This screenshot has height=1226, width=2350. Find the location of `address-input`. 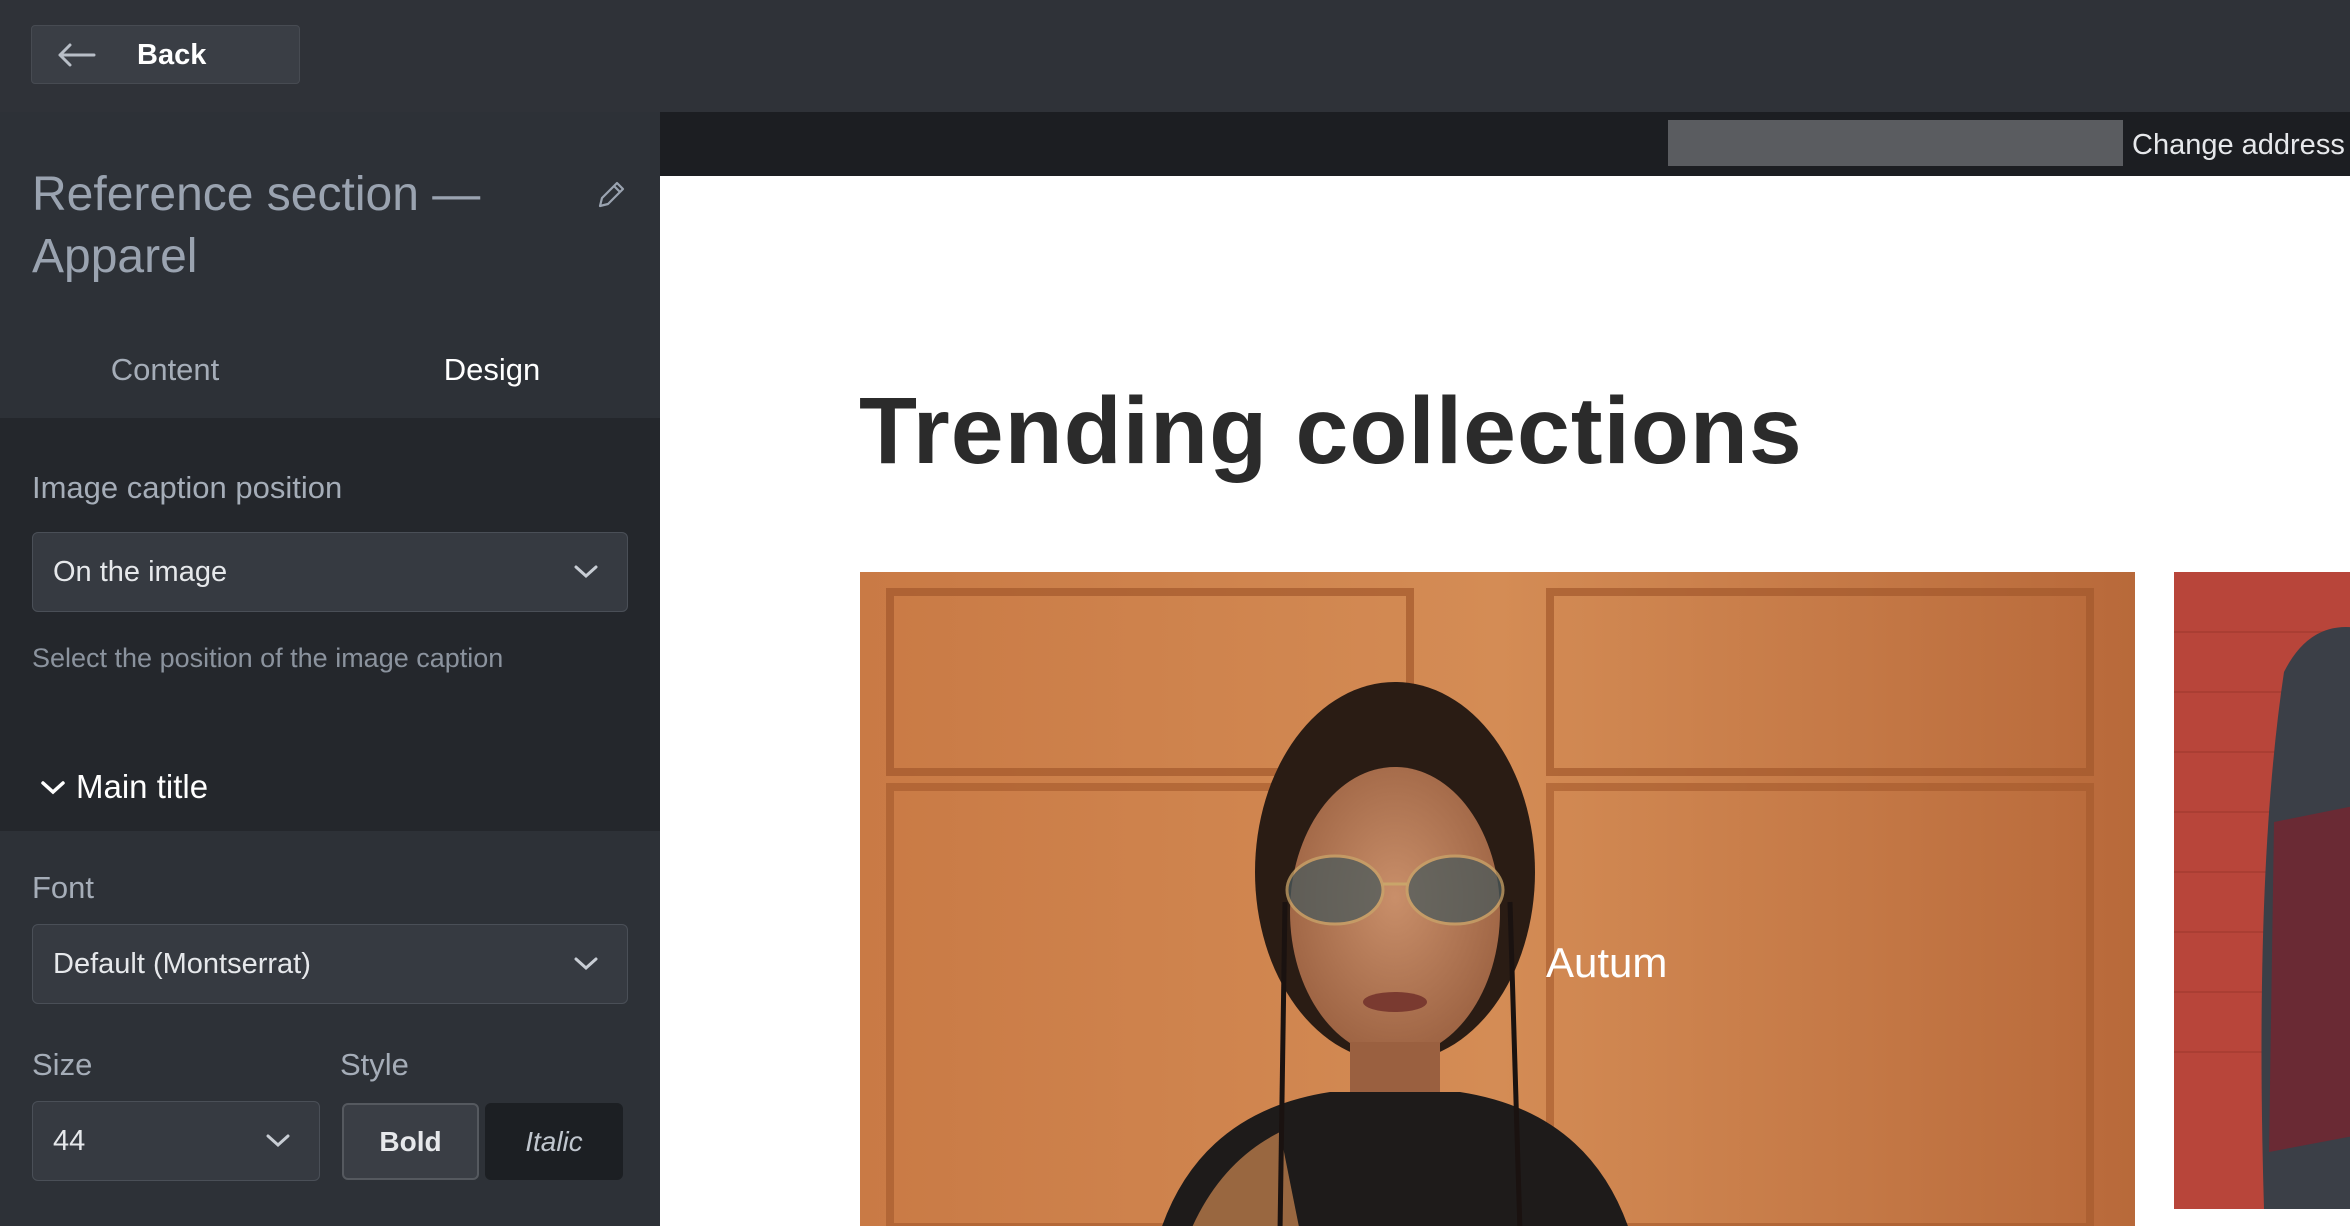

address-input is located at coordinates (1895, 143).